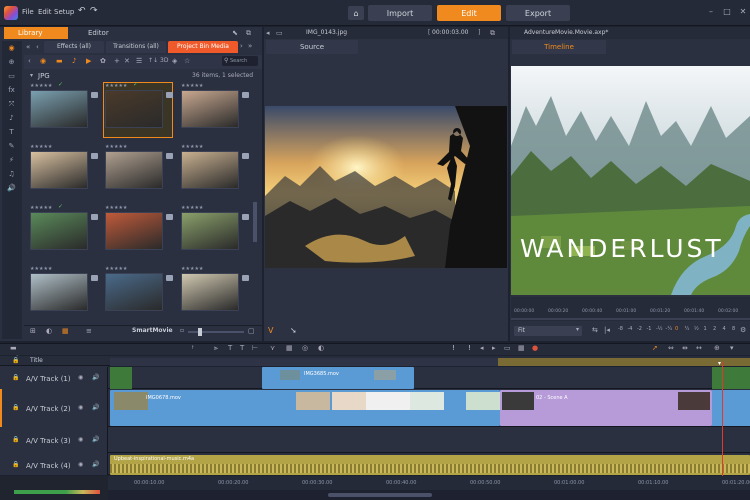  Describe the element at coordinates (482, 348) in the screenshot. I see `trim-left-icon: ◂` at that location.